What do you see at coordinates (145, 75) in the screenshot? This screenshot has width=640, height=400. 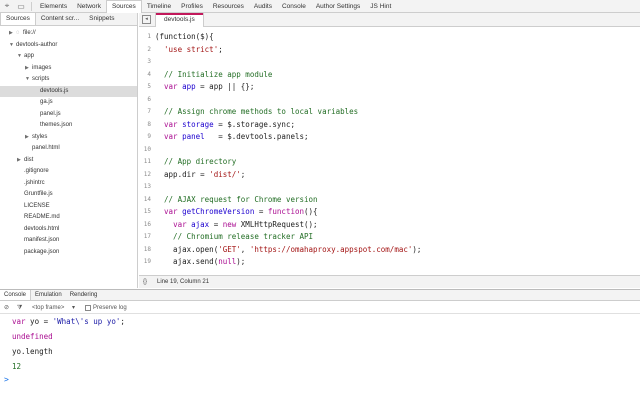 I see `line-number: 4` at bounding box center [145, 75].